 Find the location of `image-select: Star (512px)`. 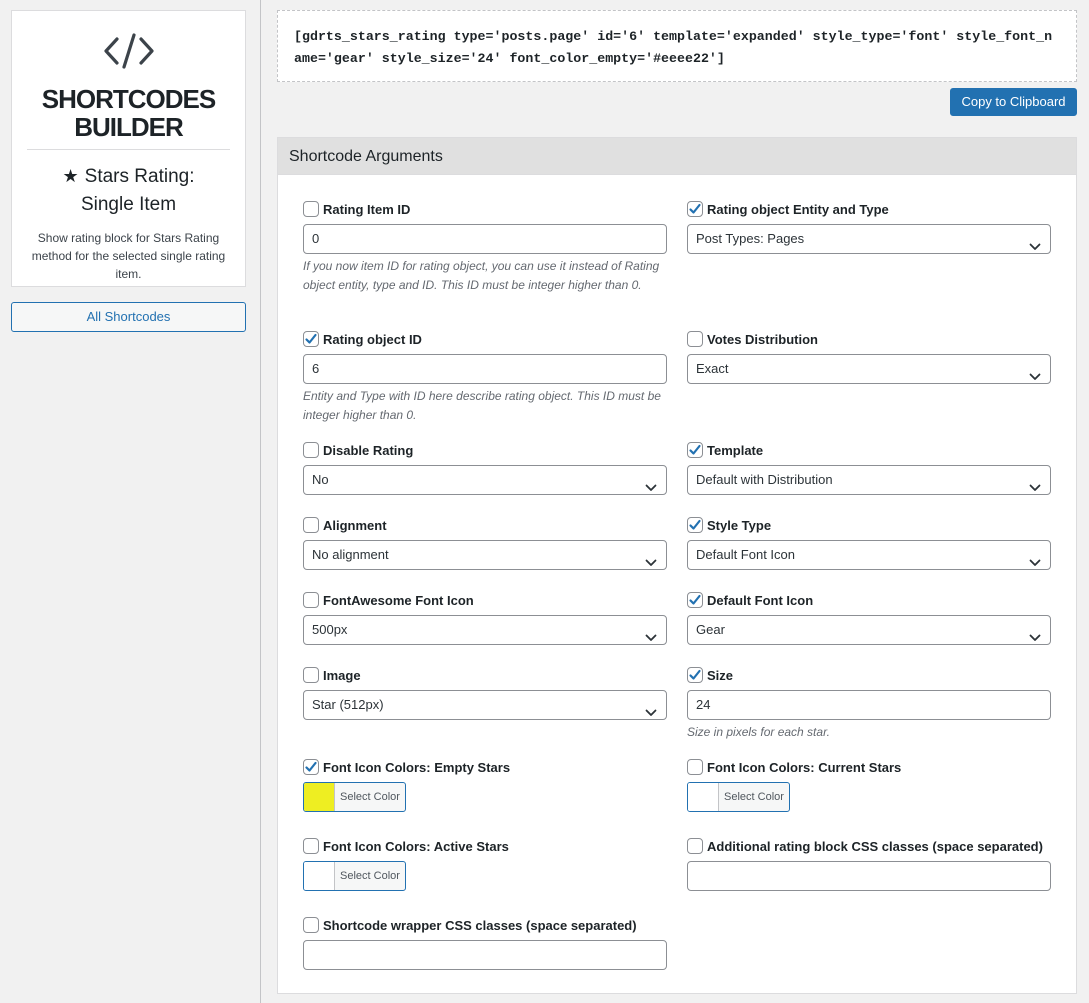

image-select: Star (512px) is located at coordinates (485, 705).